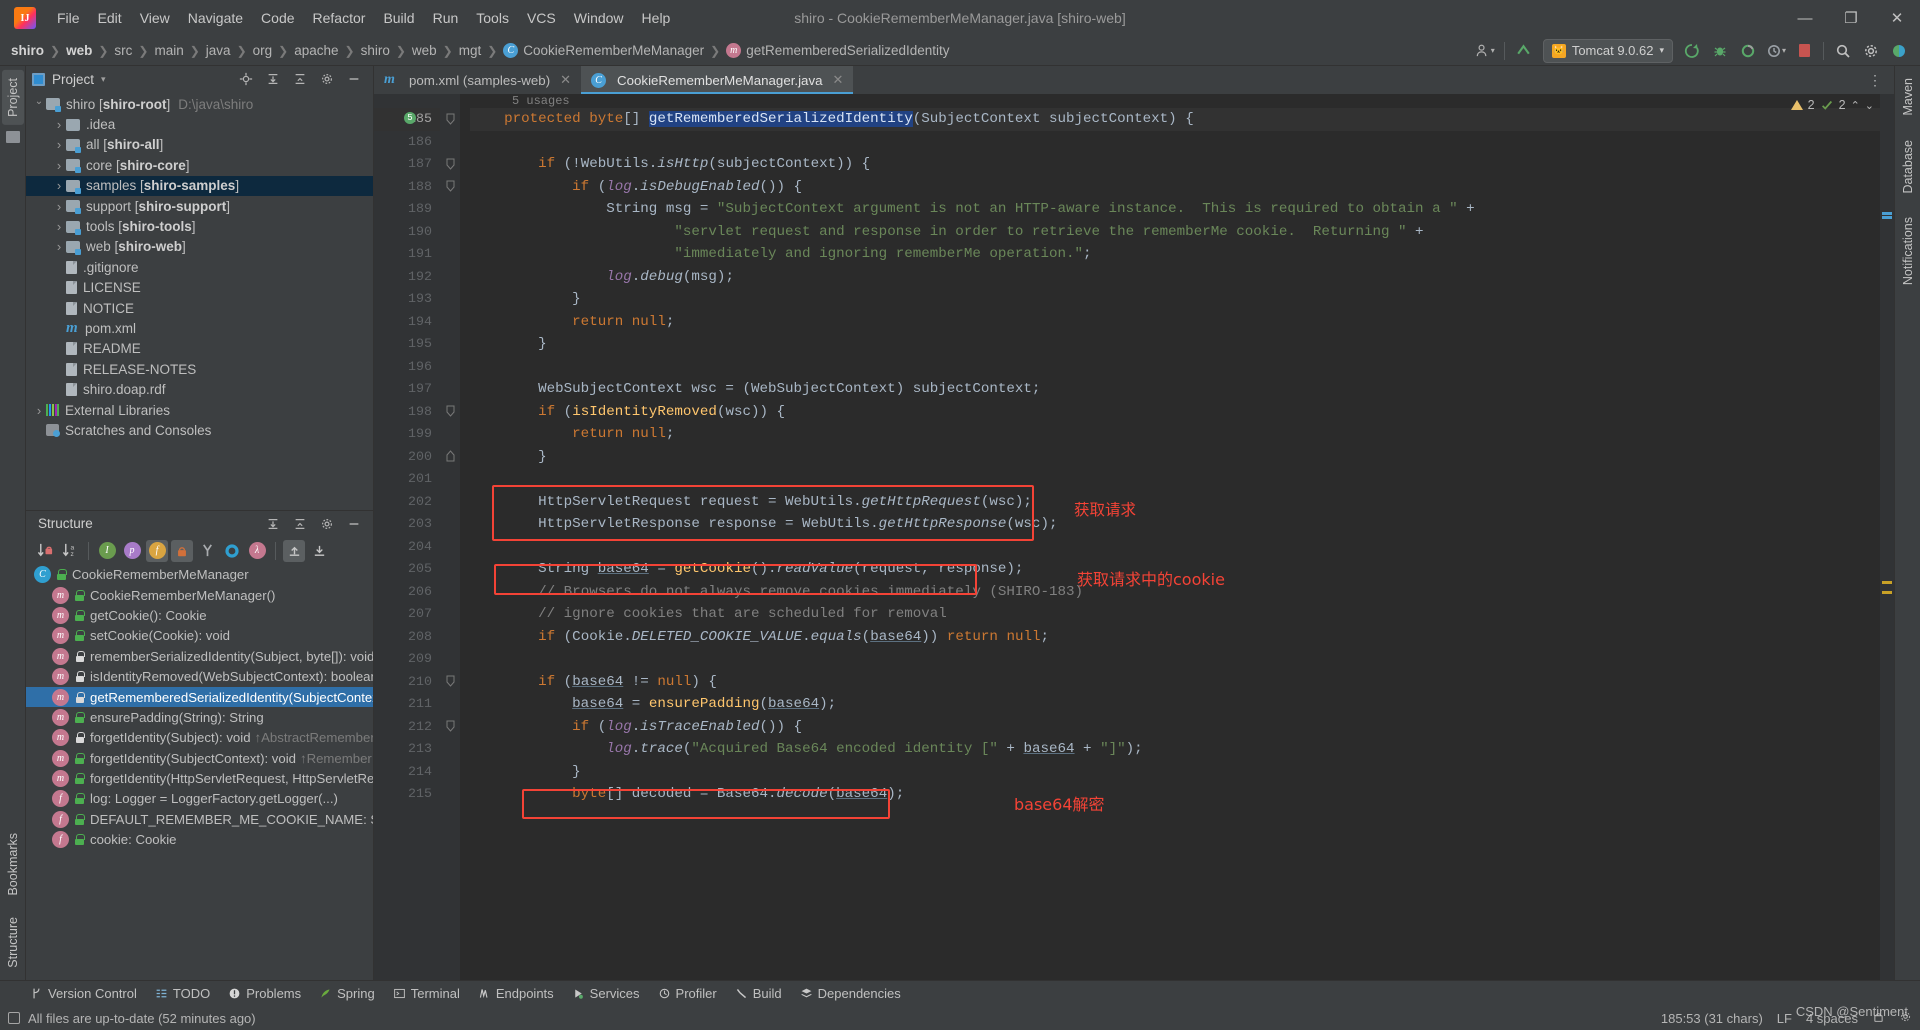 The height and width of the screenshot is (1030, 1920). What do you see at coordinates (1712, 1018) in the screenshot?
I see `caret-position: 185:53 (31 chars)` at bounding box center [1712, 1018].